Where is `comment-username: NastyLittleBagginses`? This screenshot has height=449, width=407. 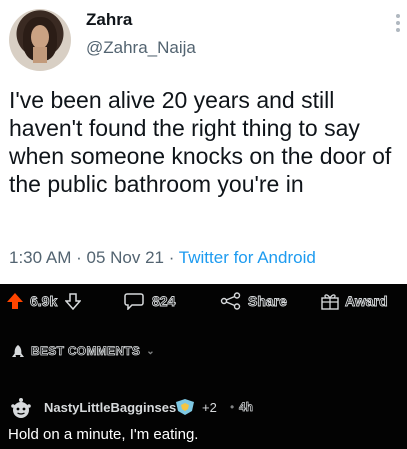 comment-username: NastyLittleBagginses is located at coordinates (110, 407).